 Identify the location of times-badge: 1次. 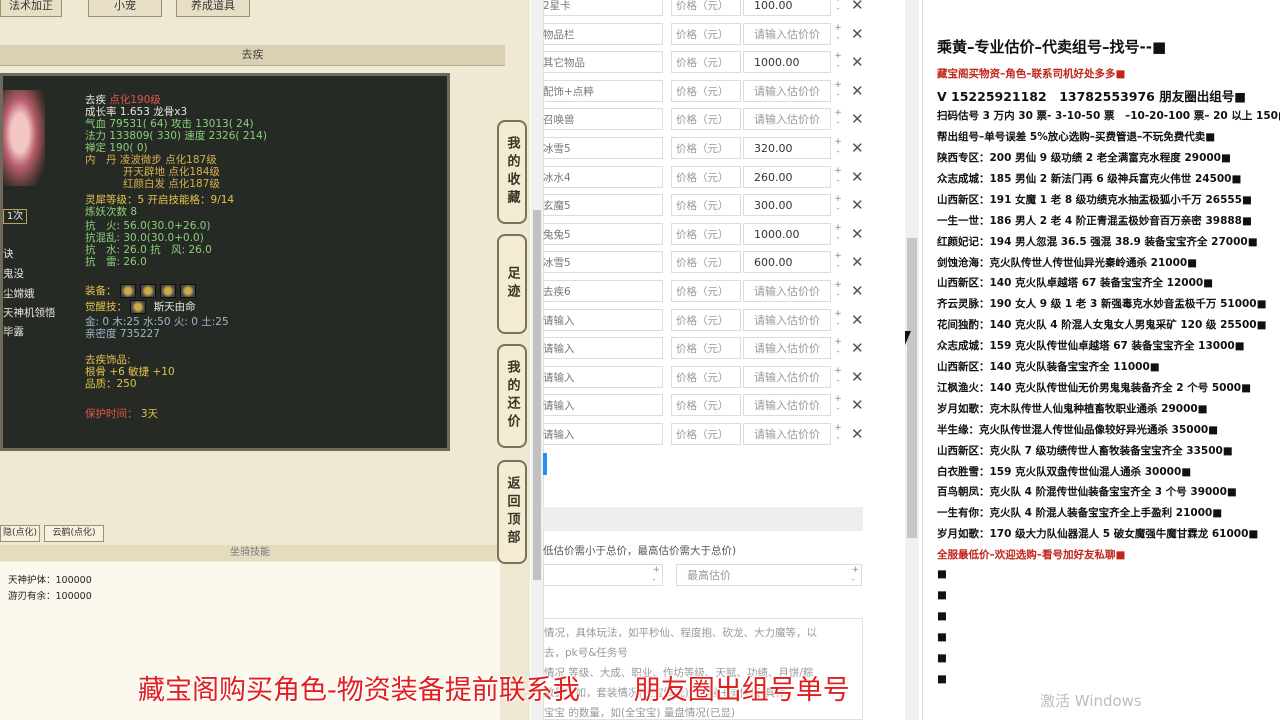
(15, 216).